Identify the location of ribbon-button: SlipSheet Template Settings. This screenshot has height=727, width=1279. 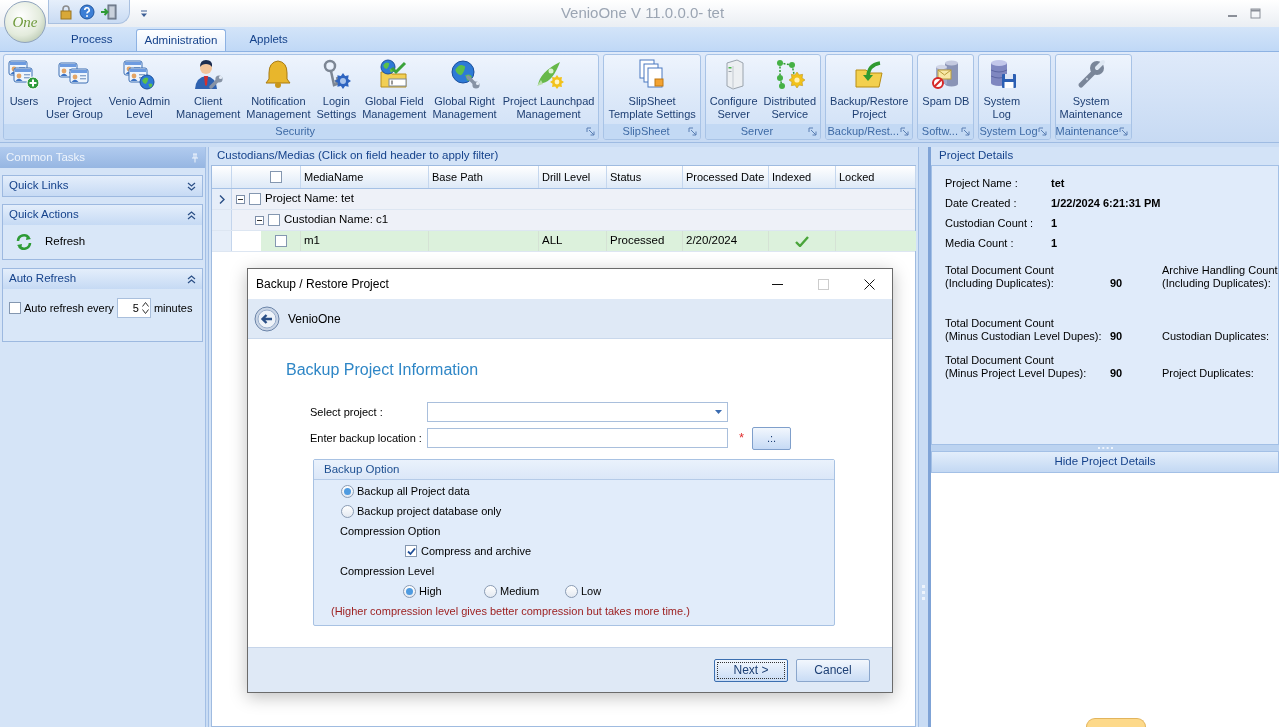
(652, 89).